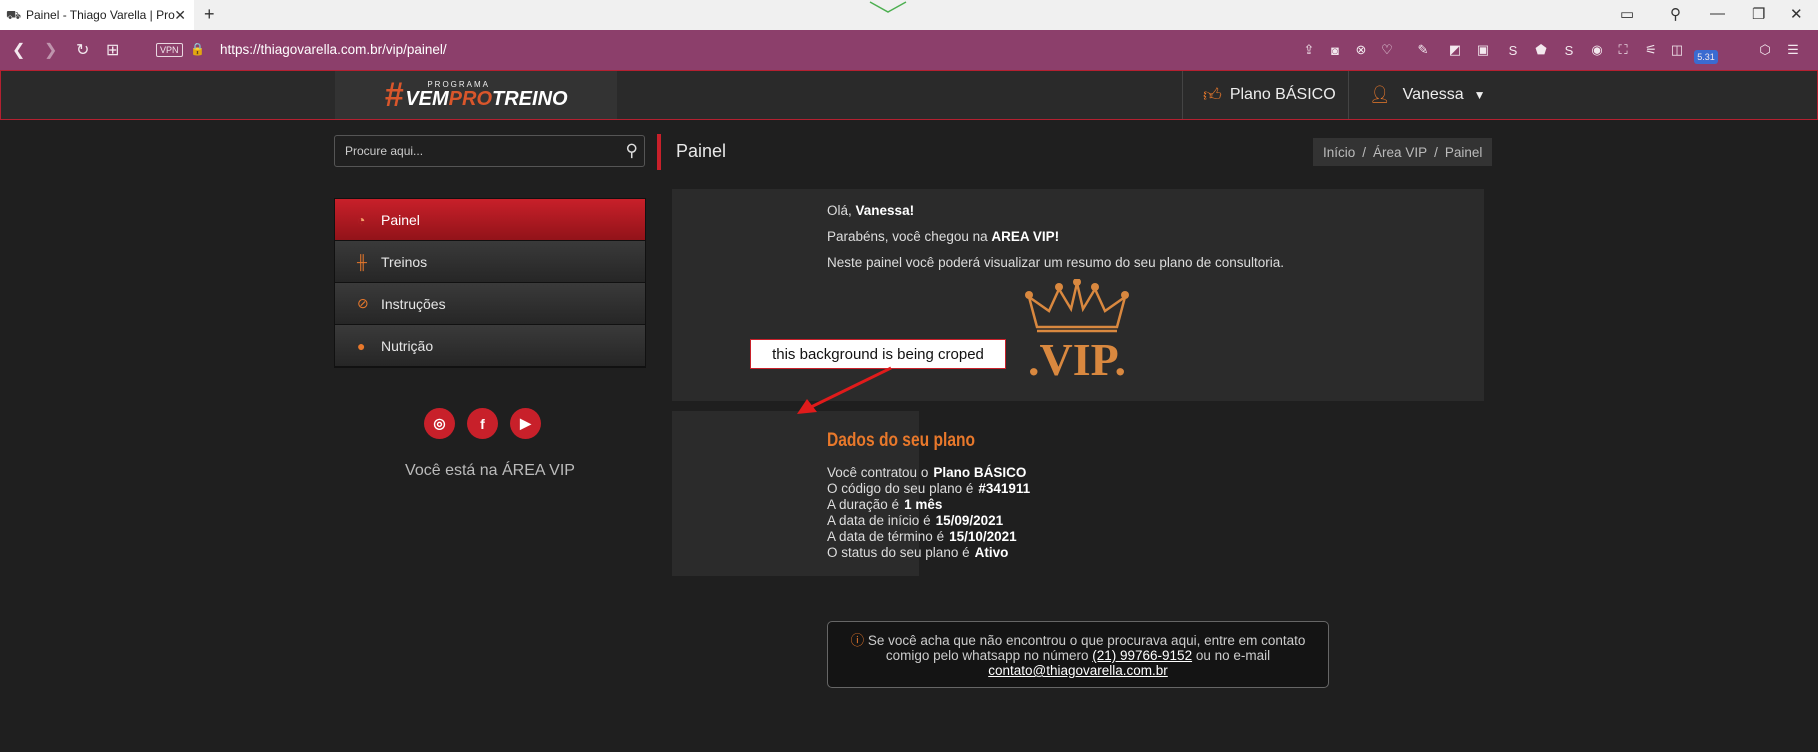 The height and width of the screenshot is (752, 1818). Describe the element at coordinates (1483, 50) in the screenshot. I see `save-extension-icon: ▣` at that location.